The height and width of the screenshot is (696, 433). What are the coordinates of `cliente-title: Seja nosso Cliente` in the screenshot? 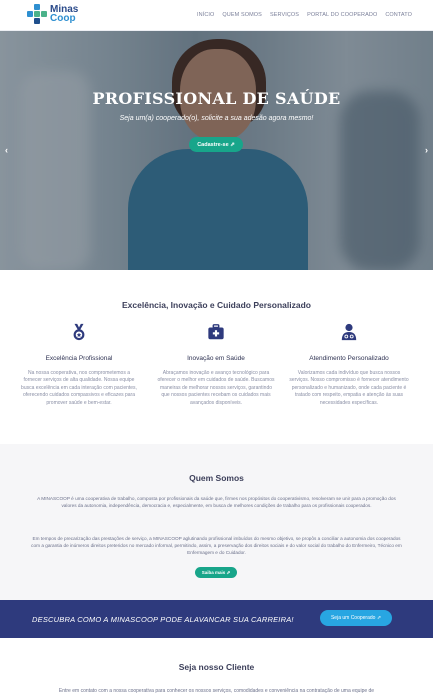 It's located at (216, 667).